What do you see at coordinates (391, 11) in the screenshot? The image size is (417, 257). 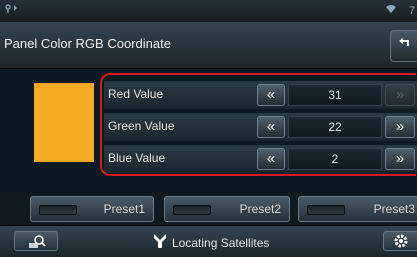 I see `signal-icon` at bounding box center [391, 11].